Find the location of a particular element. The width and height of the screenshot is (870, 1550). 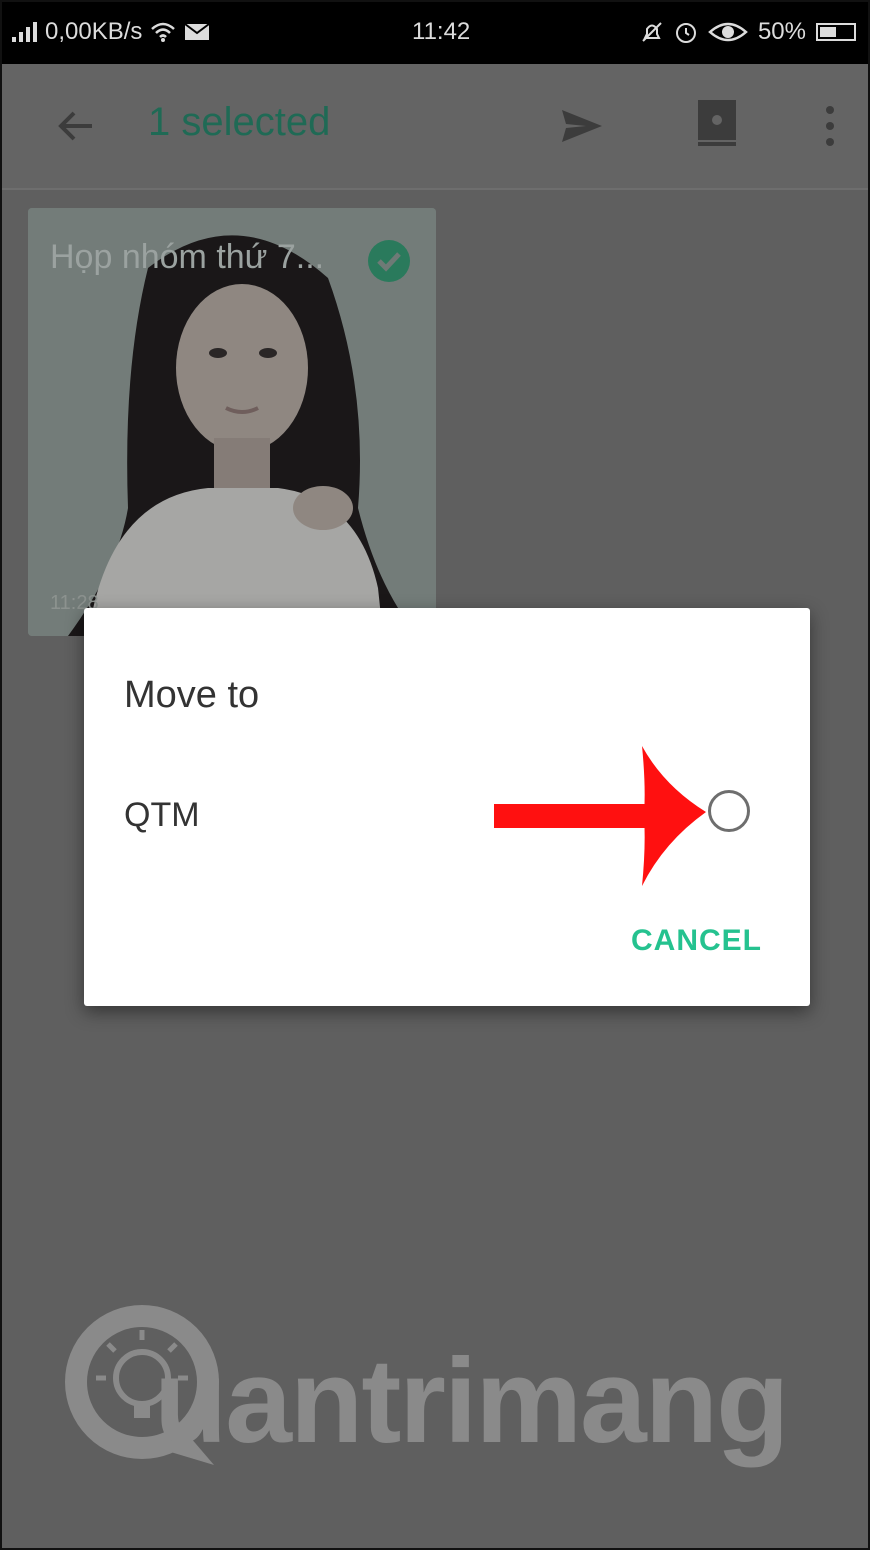

status-left: 0,00KB/s is located at coordinates (111, 32).